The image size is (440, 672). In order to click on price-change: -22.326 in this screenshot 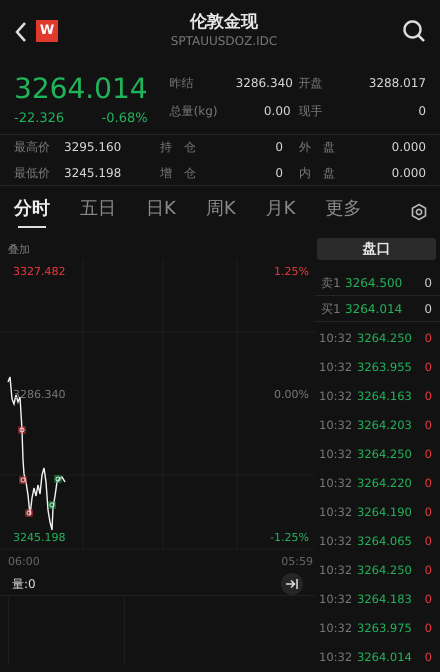, I will do `click(39, 119)`.